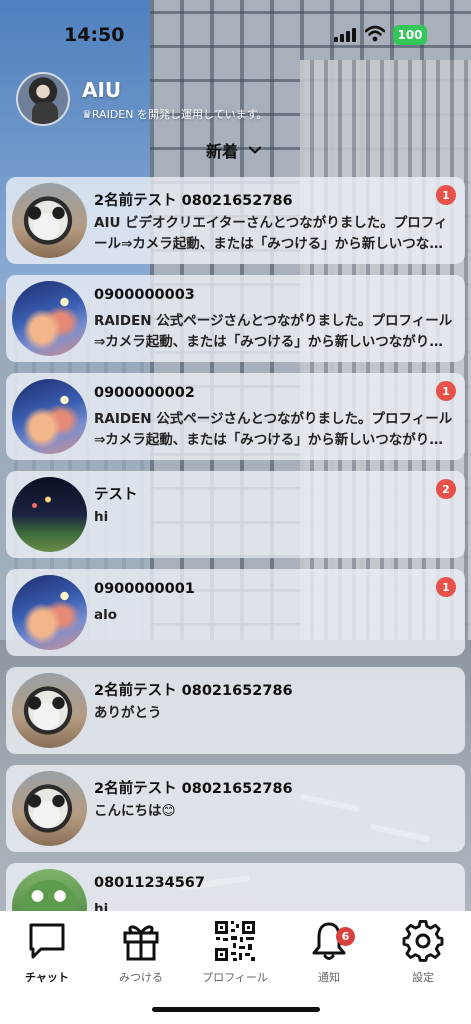 The height and width of the screenshot is (1024, 471). Describe the element at coordinates (235, 941) in the screenshot. I see `qr-code-icon` at that location.